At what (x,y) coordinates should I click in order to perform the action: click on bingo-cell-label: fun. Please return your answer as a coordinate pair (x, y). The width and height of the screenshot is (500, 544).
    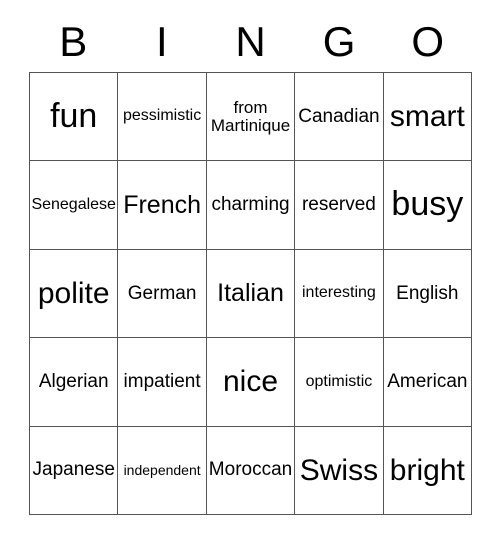
    Looking at the image, I should click on (74, 115).